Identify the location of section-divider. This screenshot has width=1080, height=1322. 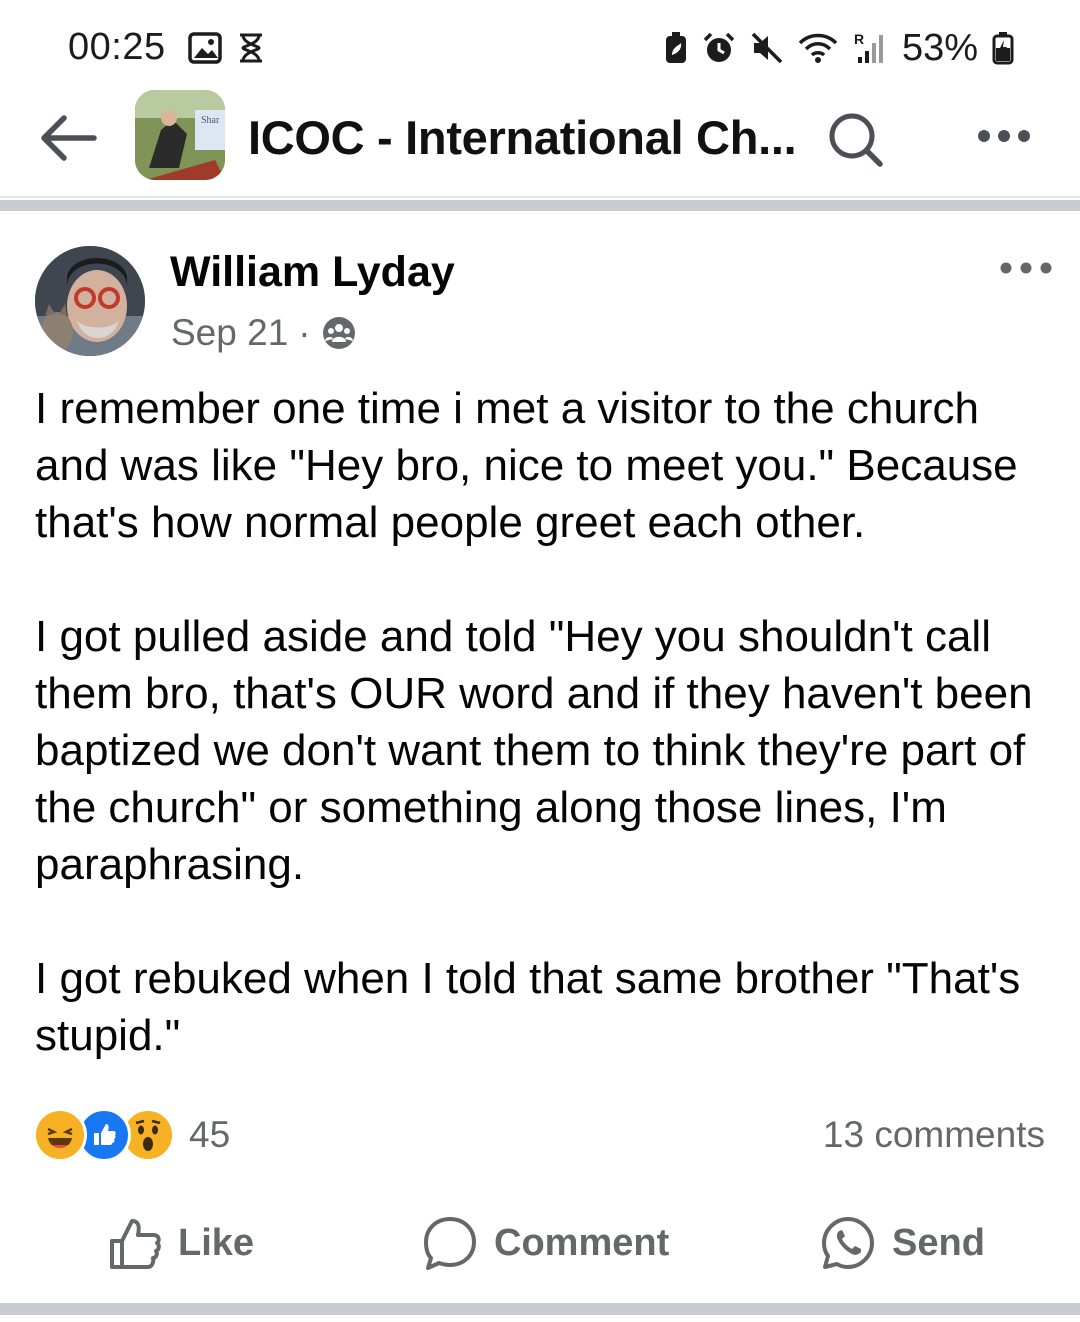
(540, 205).